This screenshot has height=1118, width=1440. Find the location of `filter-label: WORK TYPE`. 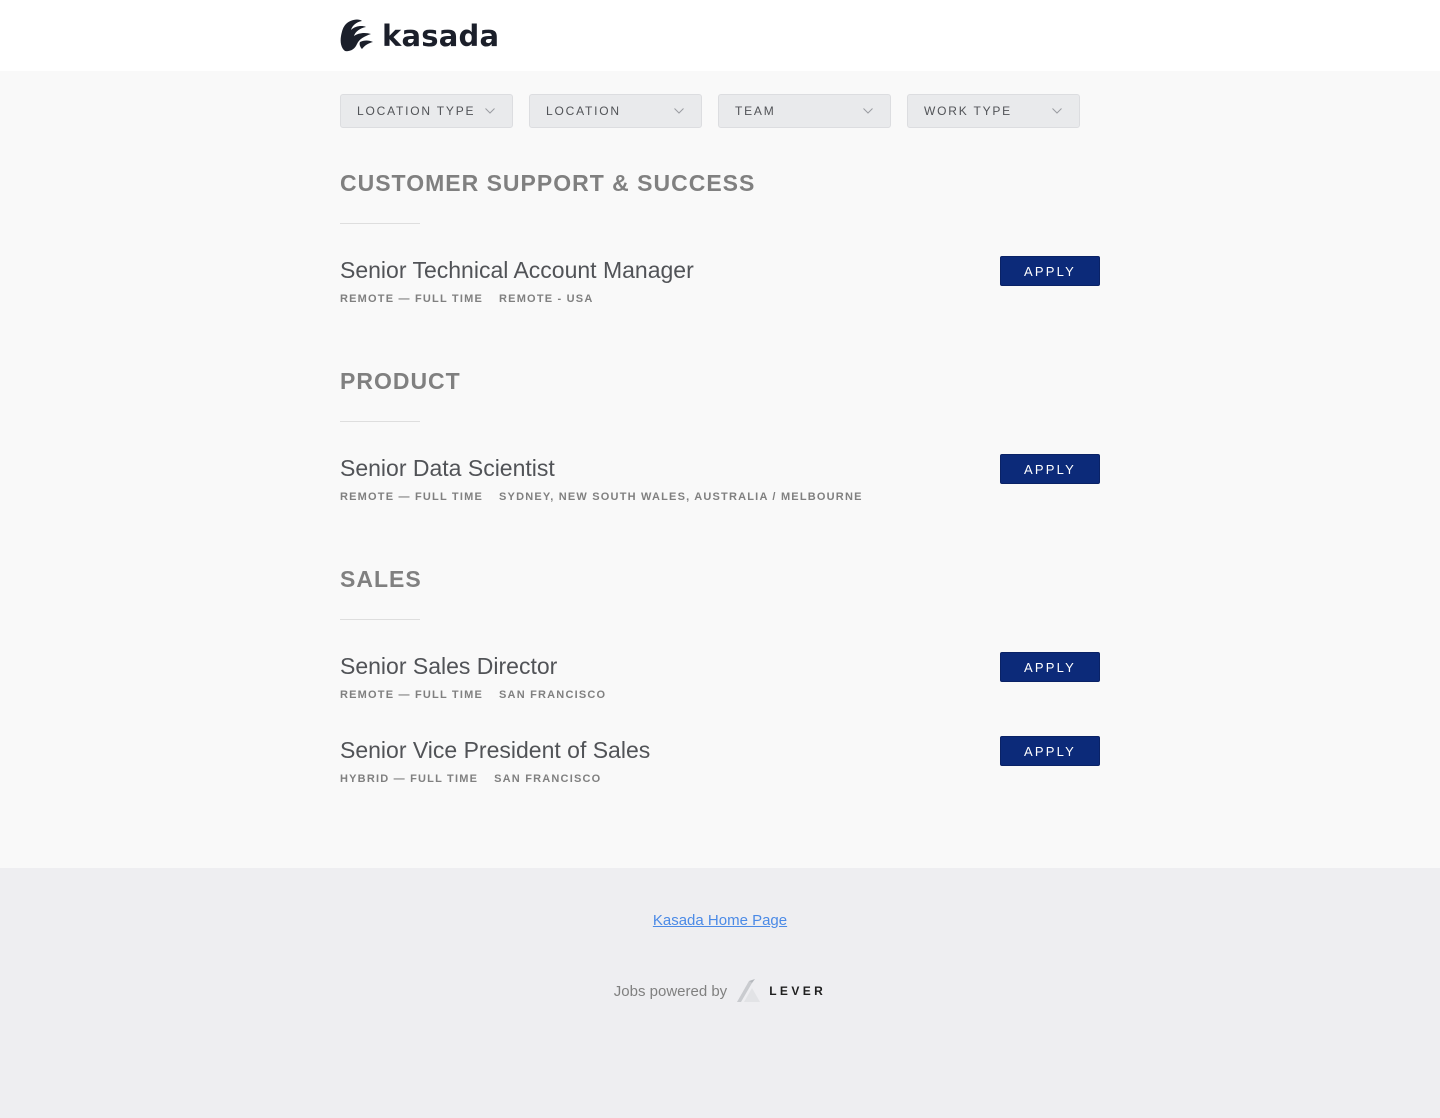

filter-label: WORK TYPE is located at coordinates (968, 111).